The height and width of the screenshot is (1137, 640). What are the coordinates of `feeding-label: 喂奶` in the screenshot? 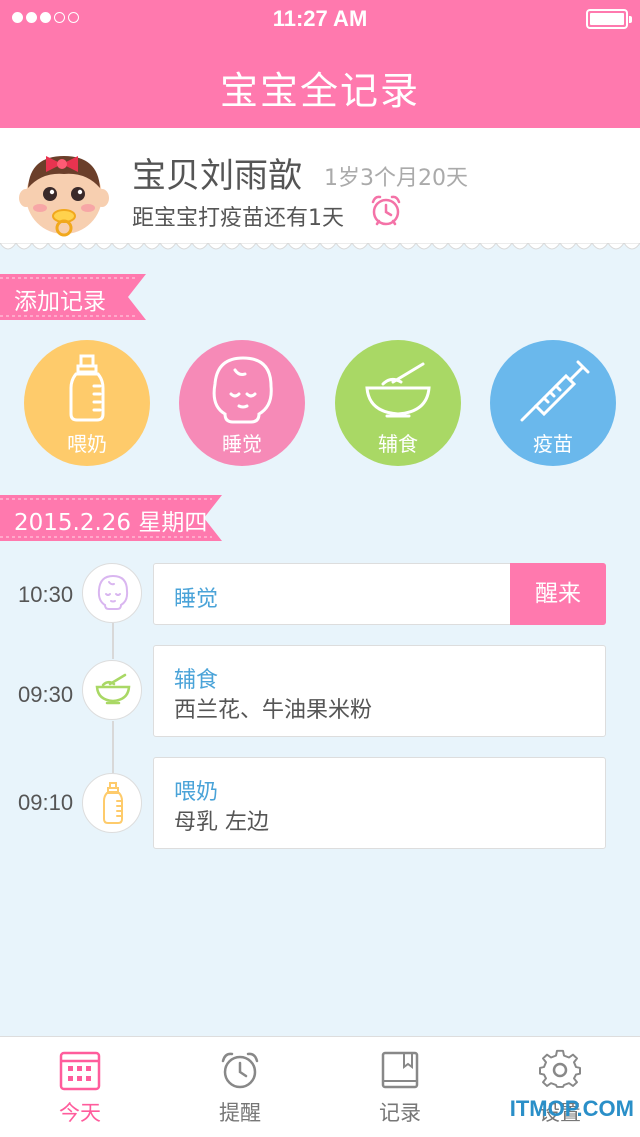 It's located at (87, 444).